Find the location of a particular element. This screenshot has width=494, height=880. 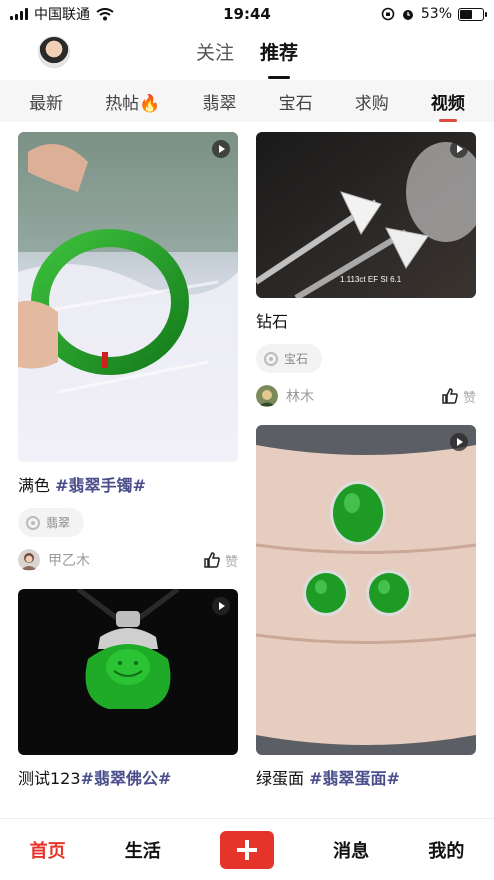

post-hashtag: #翡翠蛋面# is located at coordinates (354, 778).